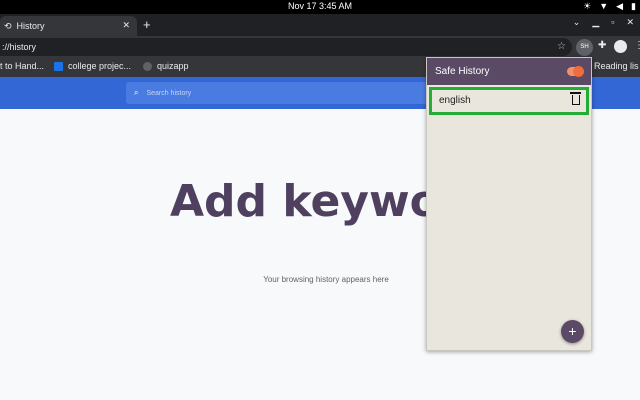 The height and width of the screenshot is (400, 640). Describe the element at coordinates (630, 22) in the screenshot. I see `close-window-icon: ✕` at that location.